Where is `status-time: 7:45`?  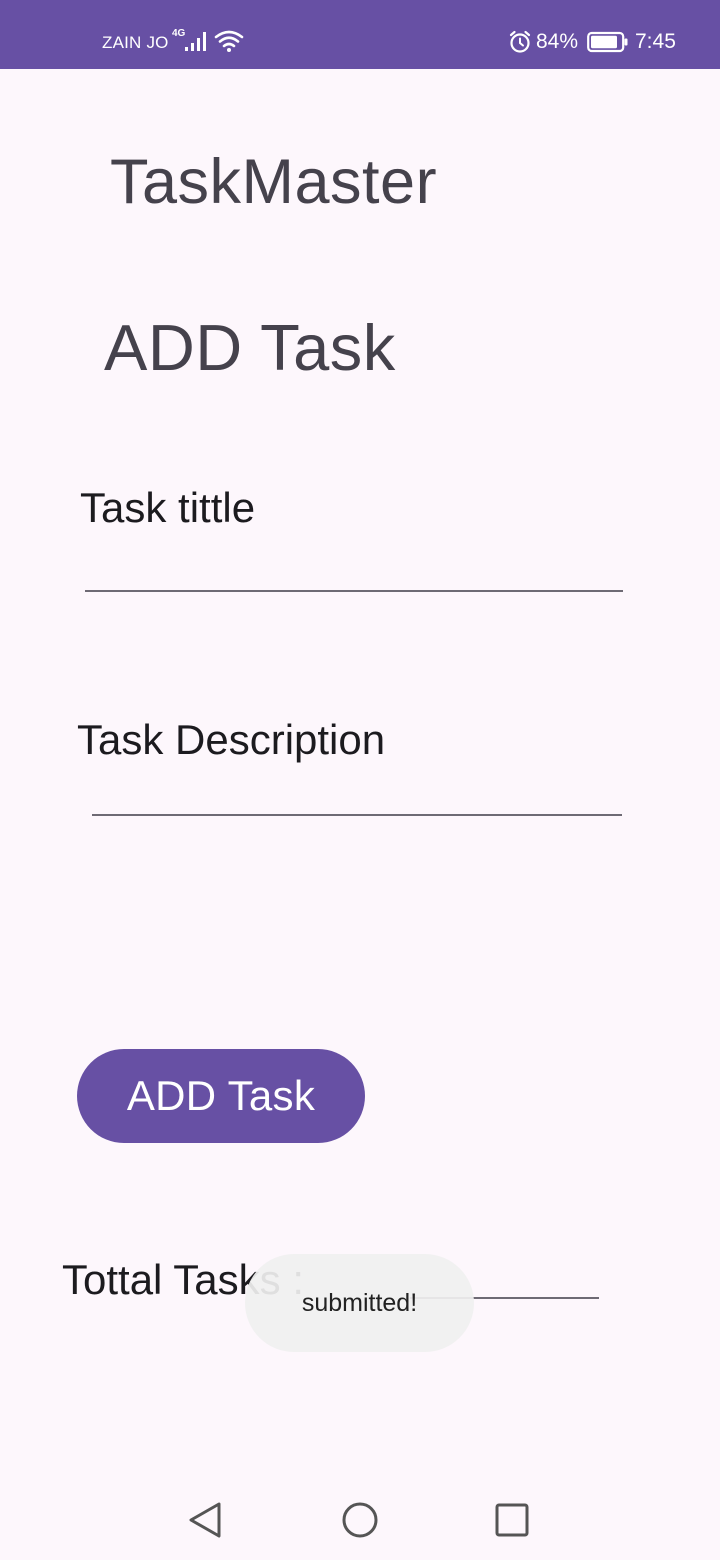
status-time: 7:45 is located at coordinates (655, 41).